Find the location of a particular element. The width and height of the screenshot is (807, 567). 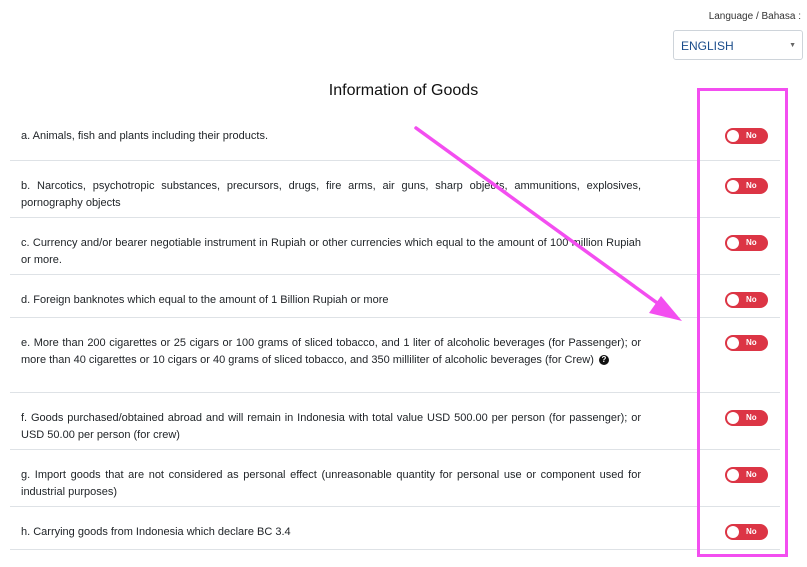

annotation-arrow is located at coordinates (548, 223).